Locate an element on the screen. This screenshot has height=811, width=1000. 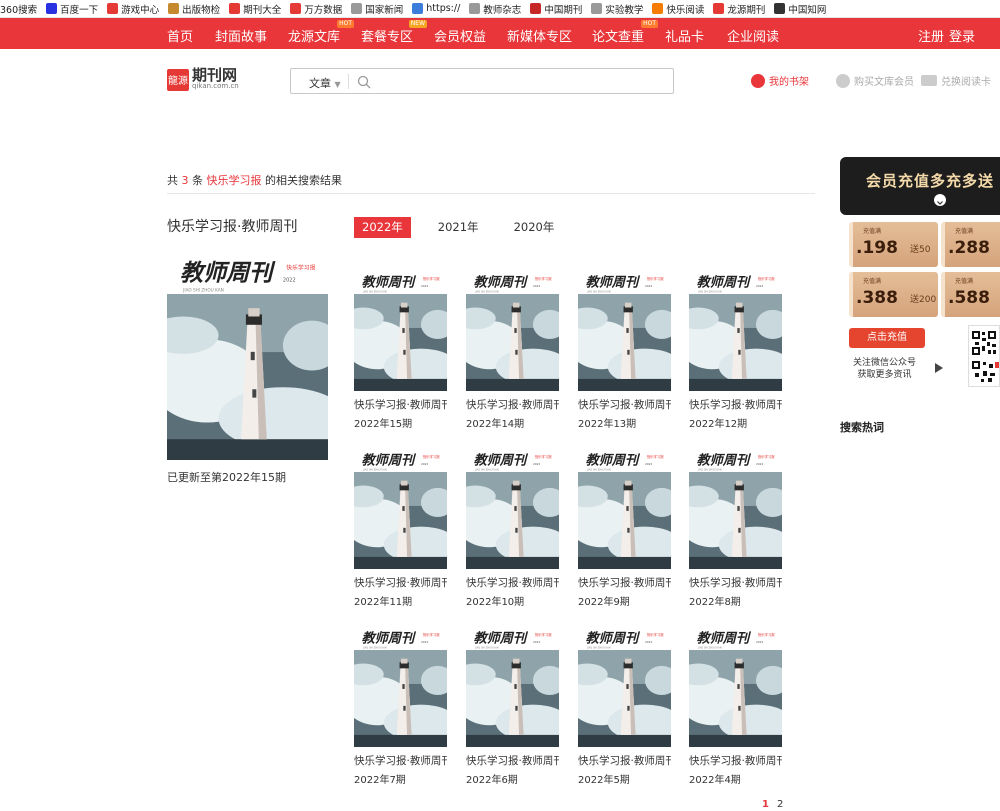
login-link: 登录 is located at coordinates (962, 35).